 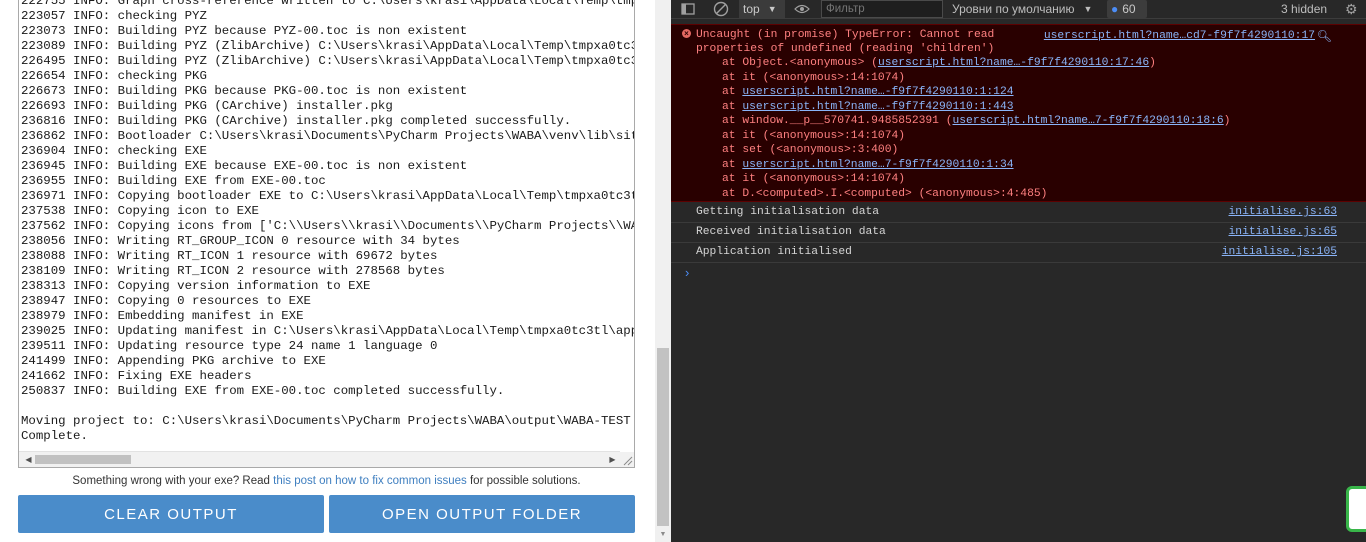 I want to click on scroll-right-icon: ▶, so click(x=612, y=459).